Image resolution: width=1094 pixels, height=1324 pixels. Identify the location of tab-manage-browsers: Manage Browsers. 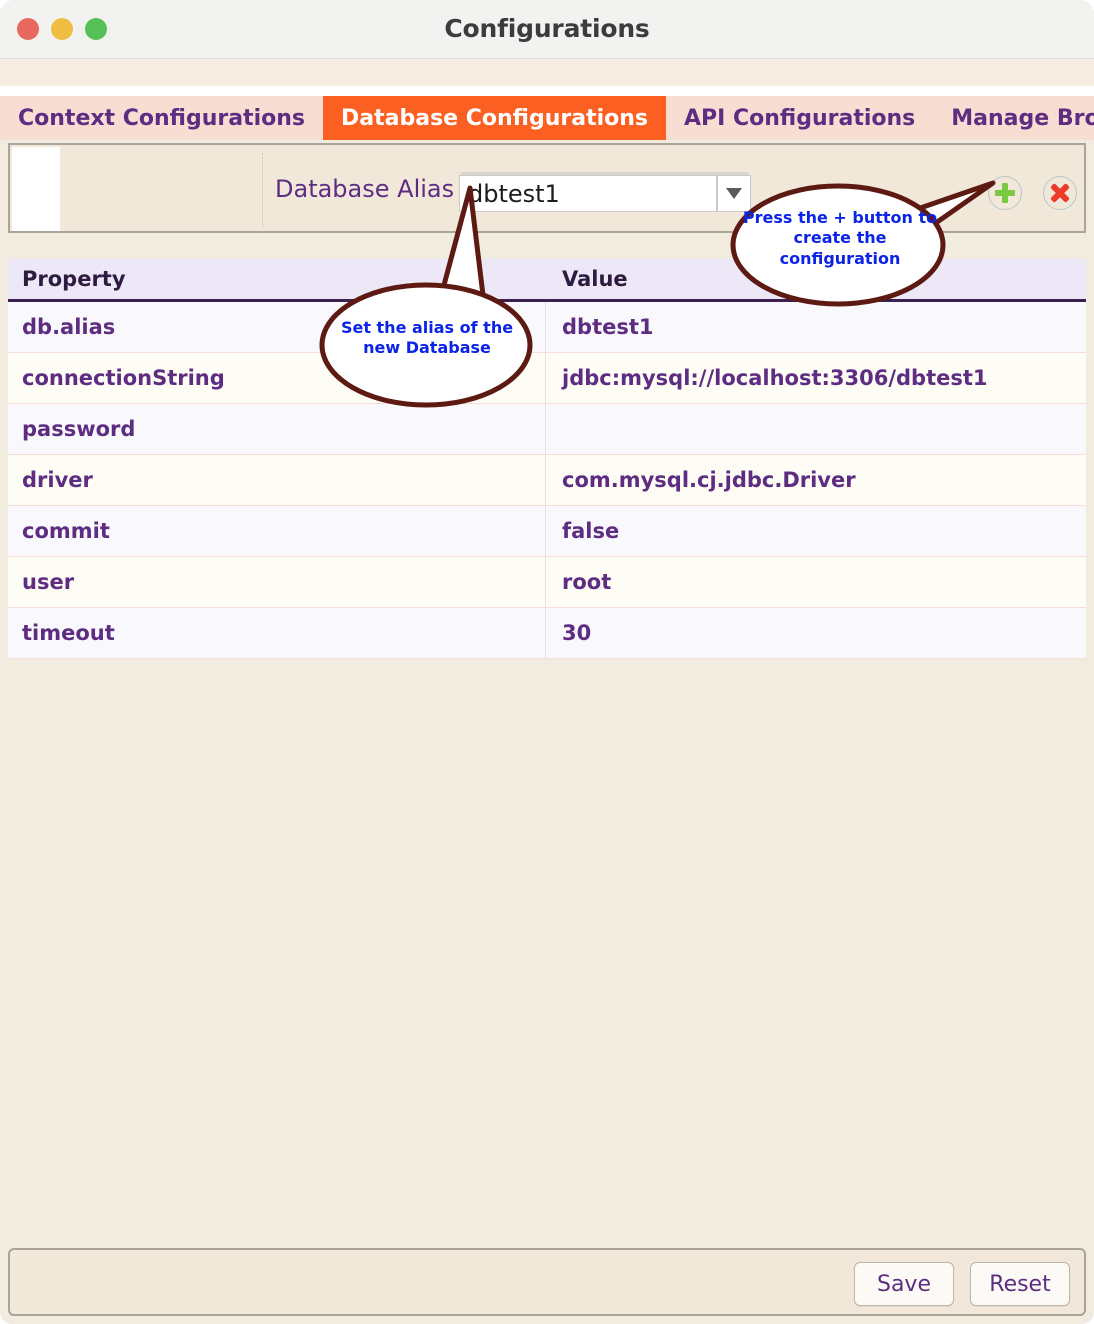
(1013, 118).